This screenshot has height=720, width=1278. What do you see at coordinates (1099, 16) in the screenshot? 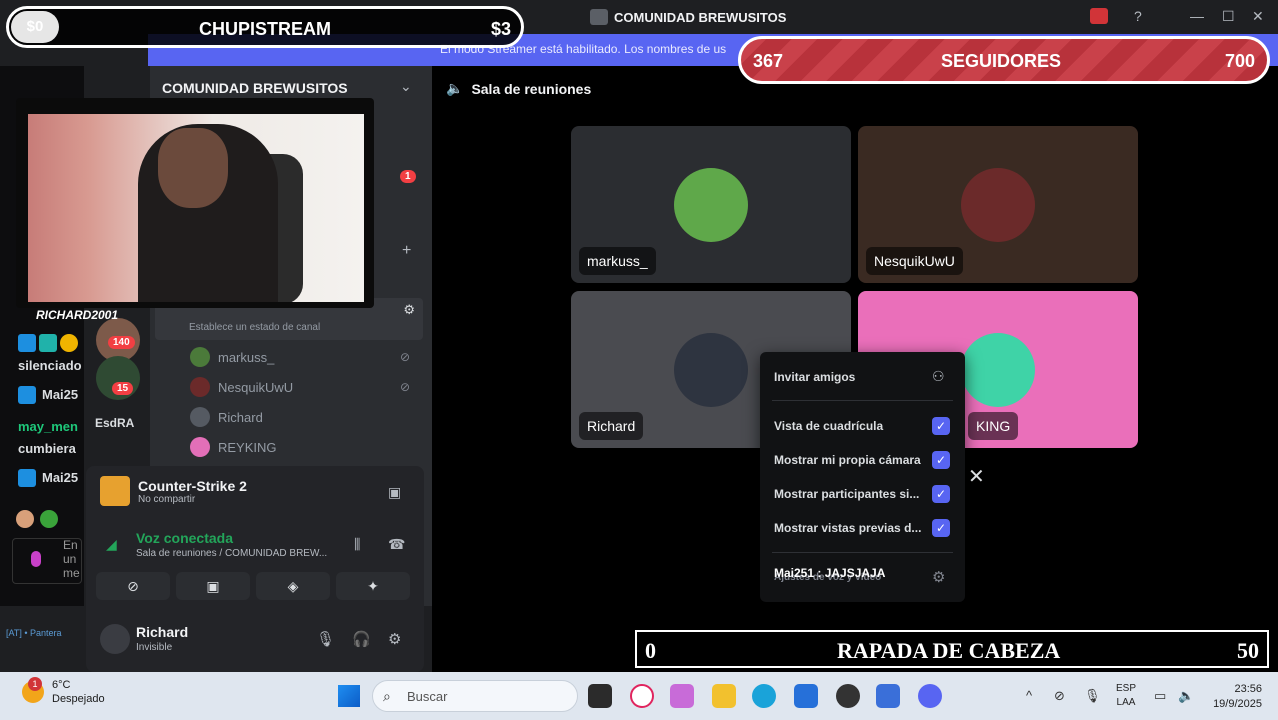
I see `inbox-icon` at bounding box center [1099, 16].